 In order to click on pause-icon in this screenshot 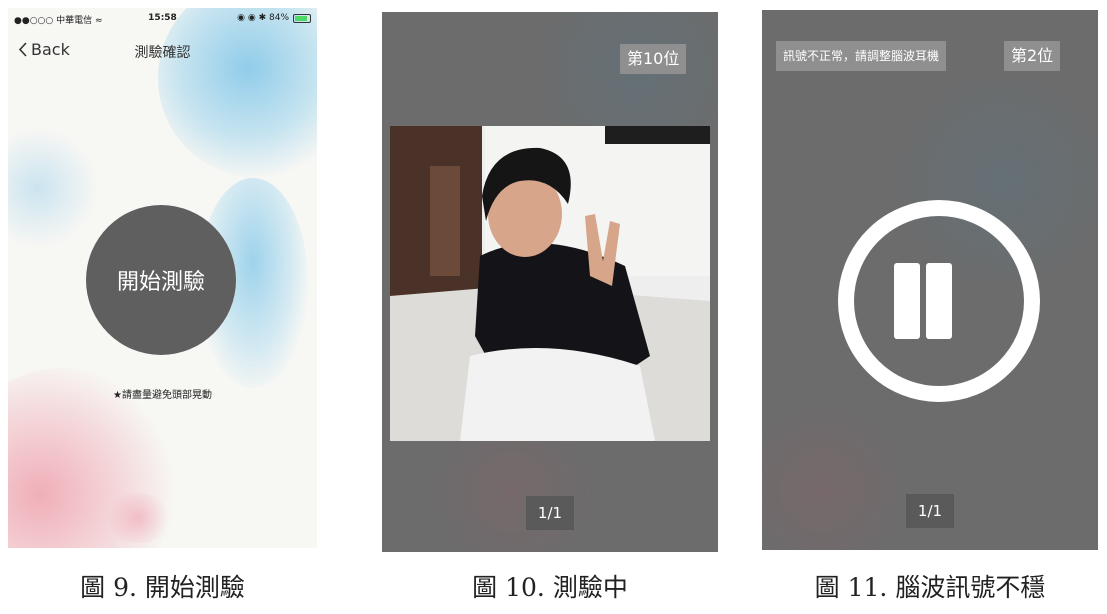, I will do `click(939, 301)`.